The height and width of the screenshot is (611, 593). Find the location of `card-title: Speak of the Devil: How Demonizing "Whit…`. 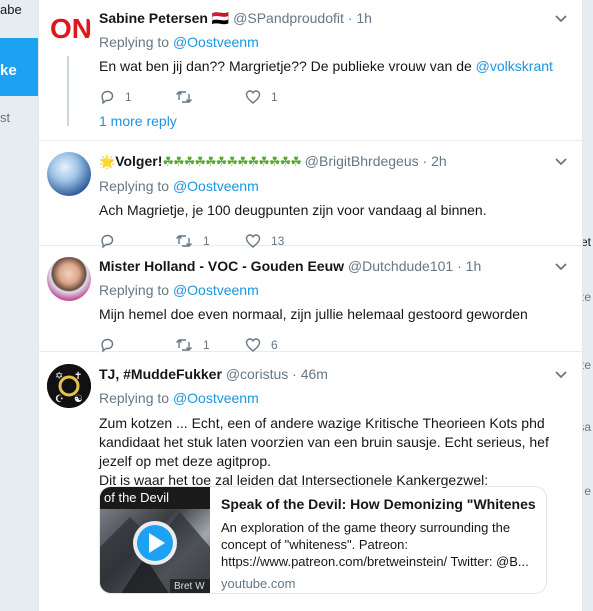

card-title: Speak of the Devil: How Demonizing "Whit… is located at coordinates (378, 504).